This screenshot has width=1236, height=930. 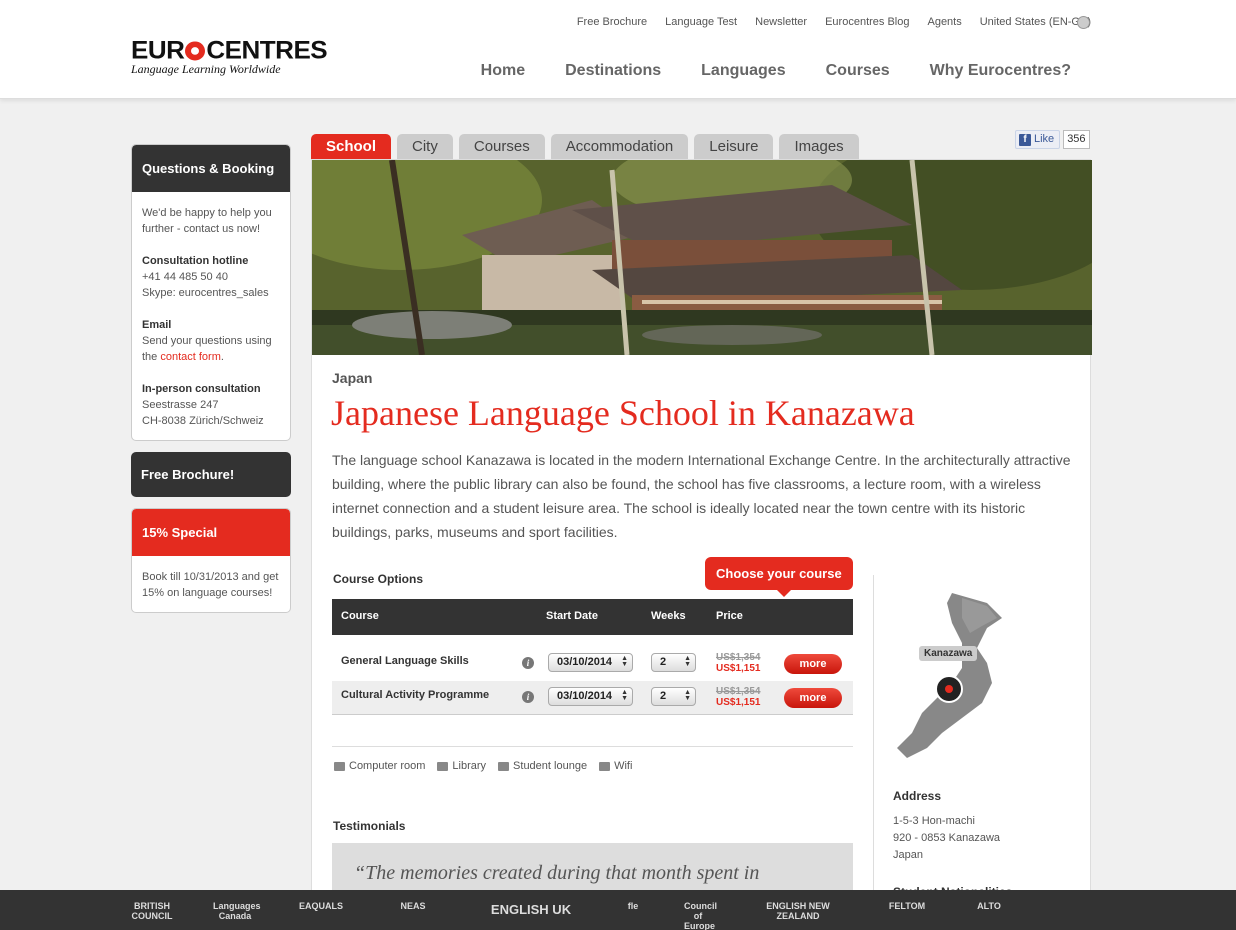 What do you see at coordinates (531, 910) in the screenshot?
I see `english-uk-logo: ENGLISH UK` at bounding box center [531, 910].